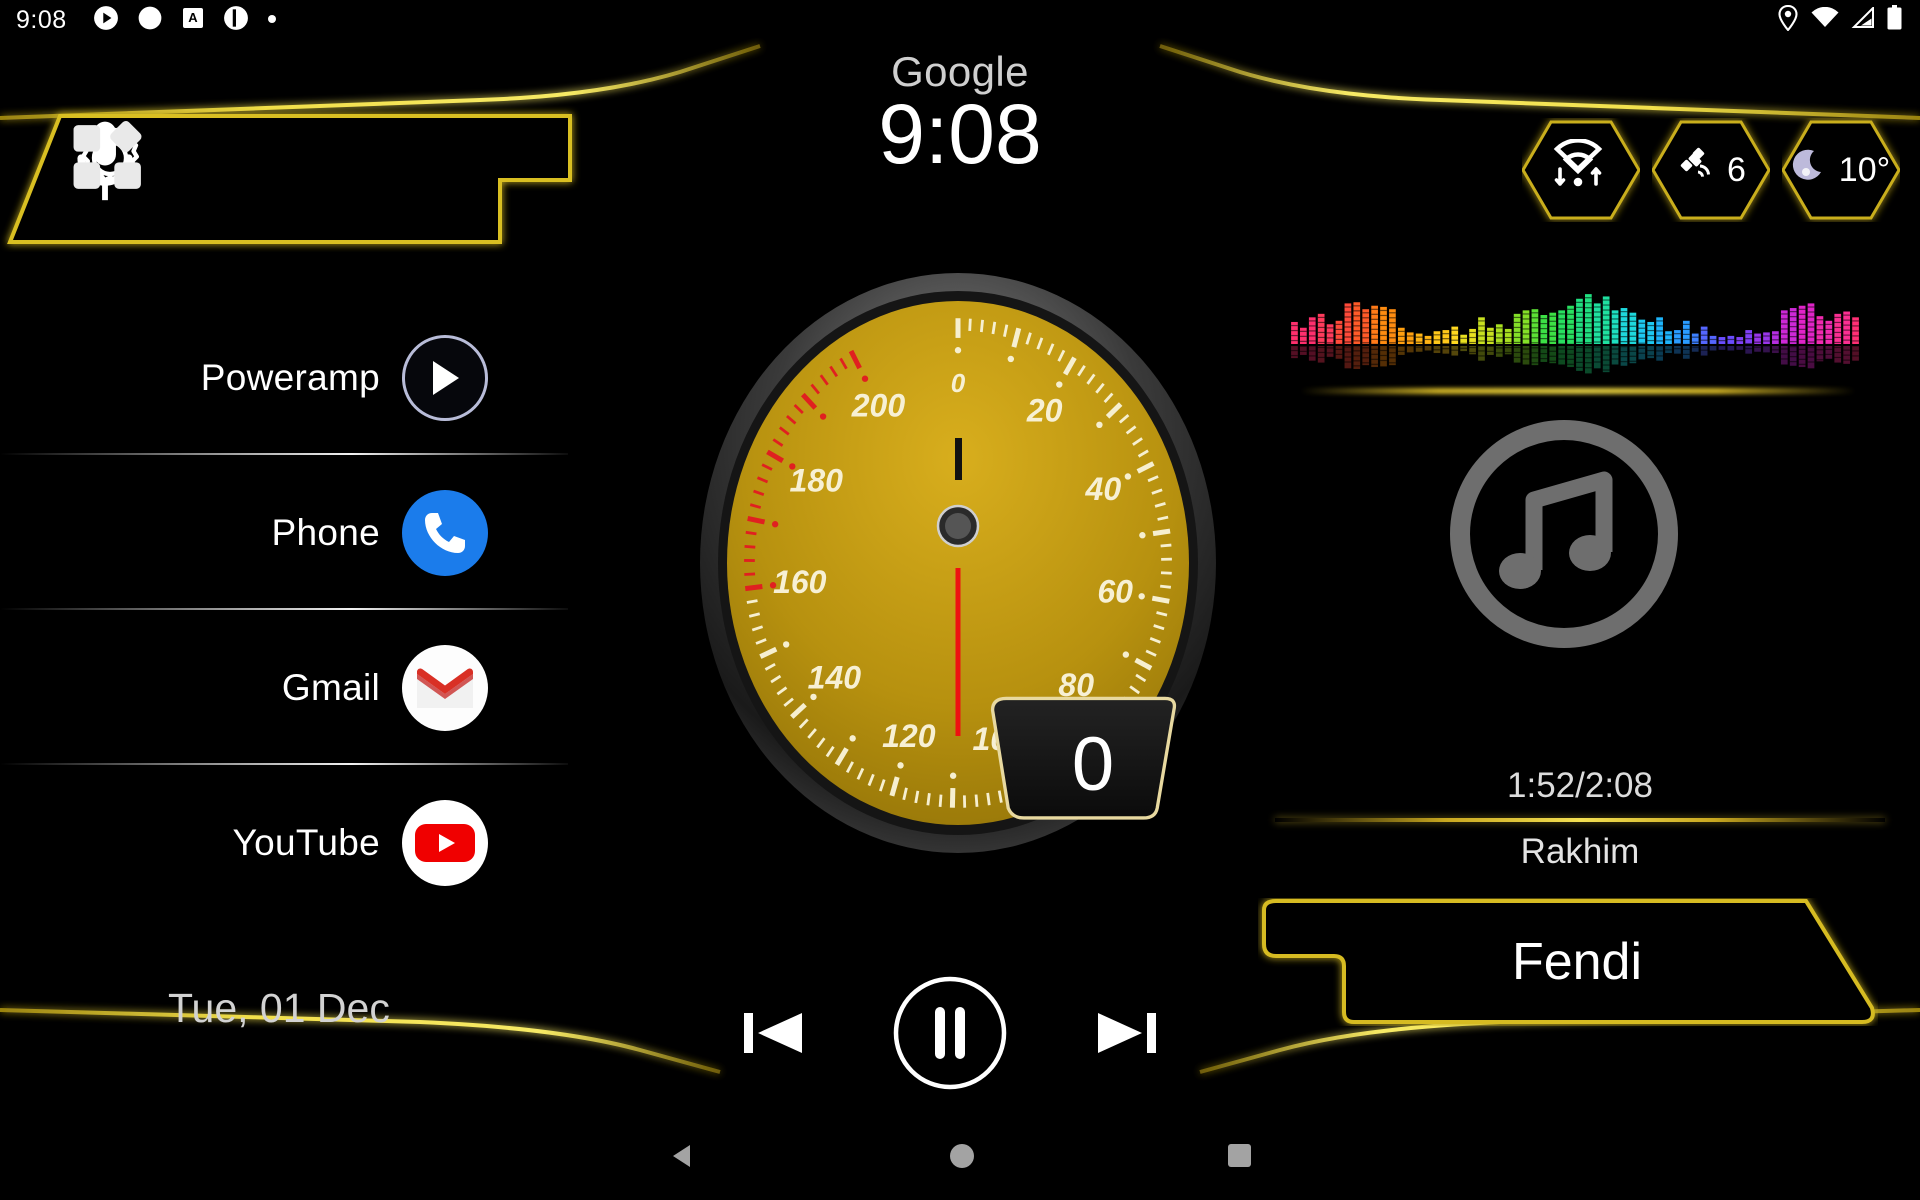 This screenshot has width=1920, height=1200. What do you see at coordinates (1839, 20) in the screenshot?
I see `status-bar-system-icons` at bounding box center [1839, 20].